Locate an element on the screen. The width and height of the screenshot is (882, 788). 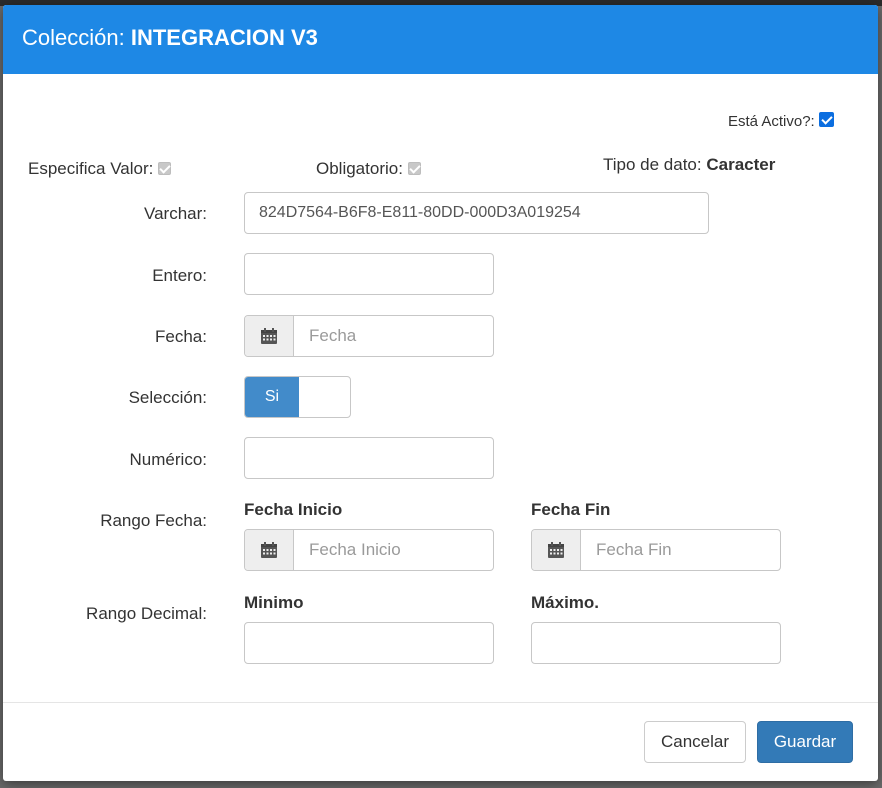
seleccion-toggle: Si is located at coordinates (297, 397).